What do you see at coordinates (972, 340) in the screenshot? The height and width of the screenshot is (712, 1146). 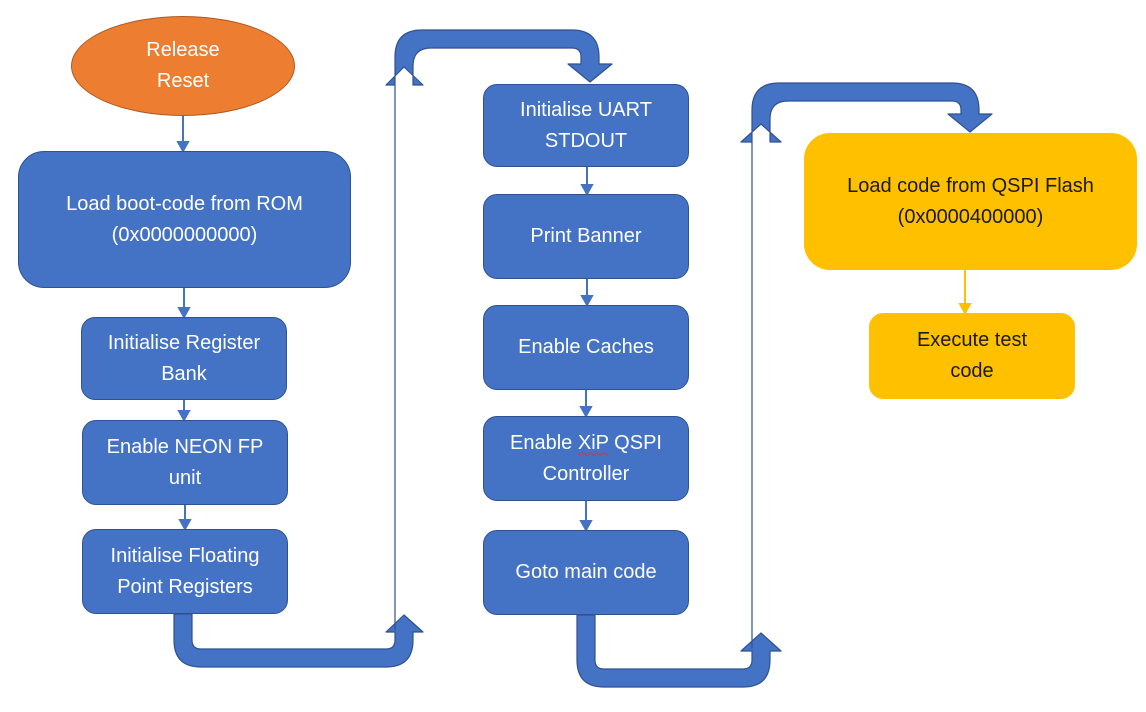 I see `node-label: Execute test` at bounding box center [972, 340].